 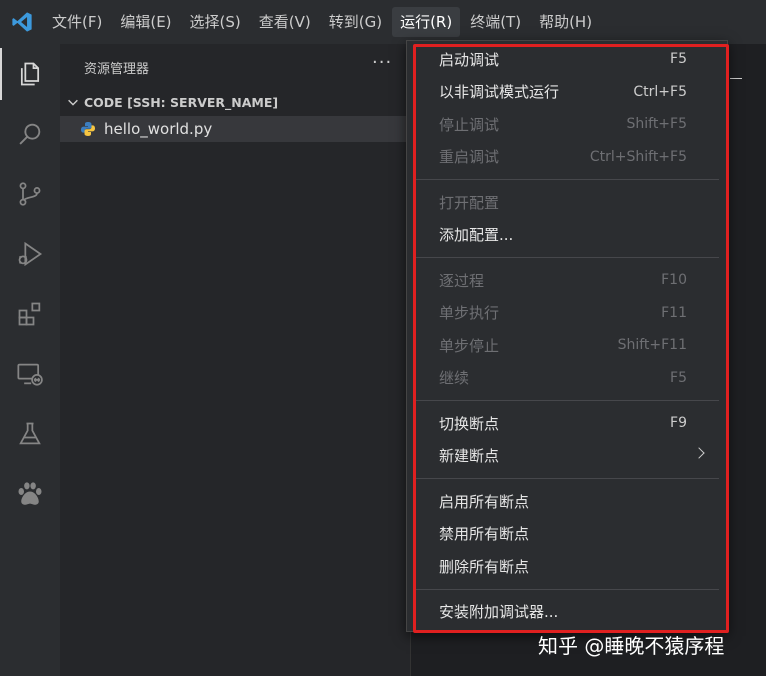 What do you see at coordinates (631, 646) in the screenshot?
I see `watermark: 知乎 @睡晚不猿序程` at bounding box center [631, 646].